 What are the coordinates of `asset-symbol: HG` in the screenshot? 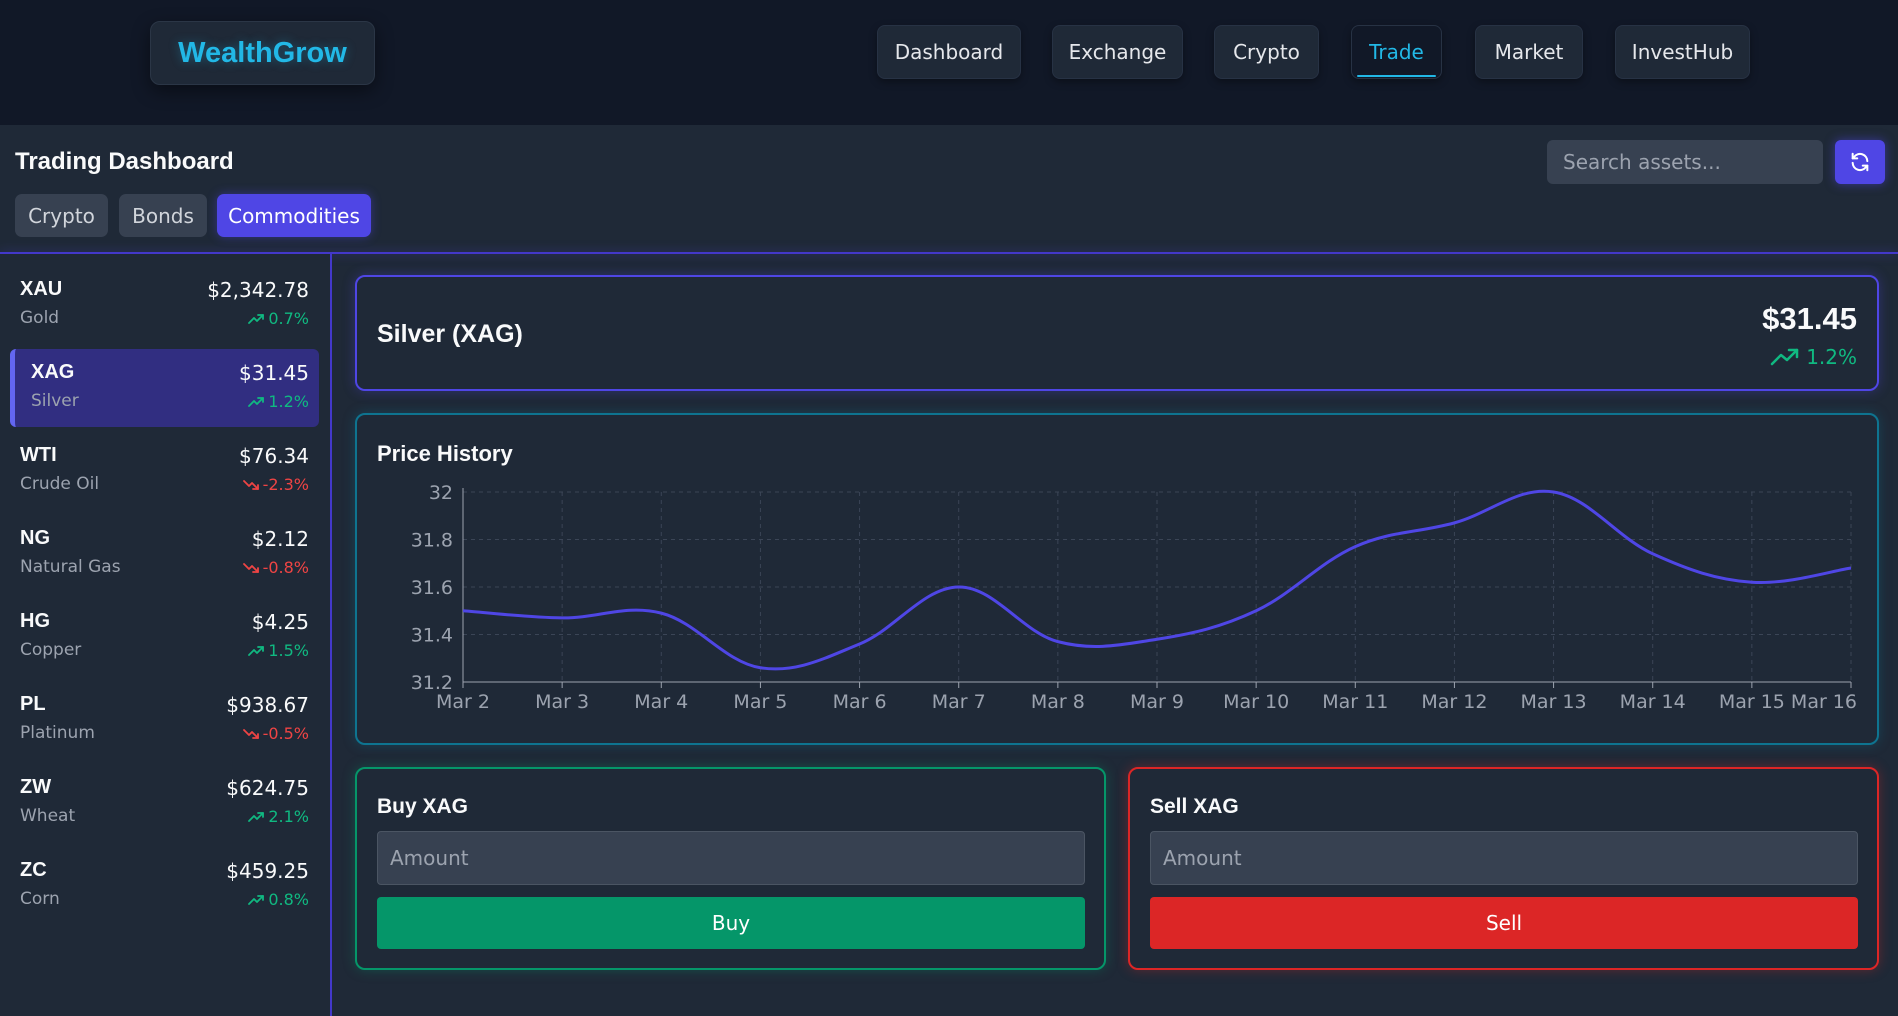 It's located at (35, 621).